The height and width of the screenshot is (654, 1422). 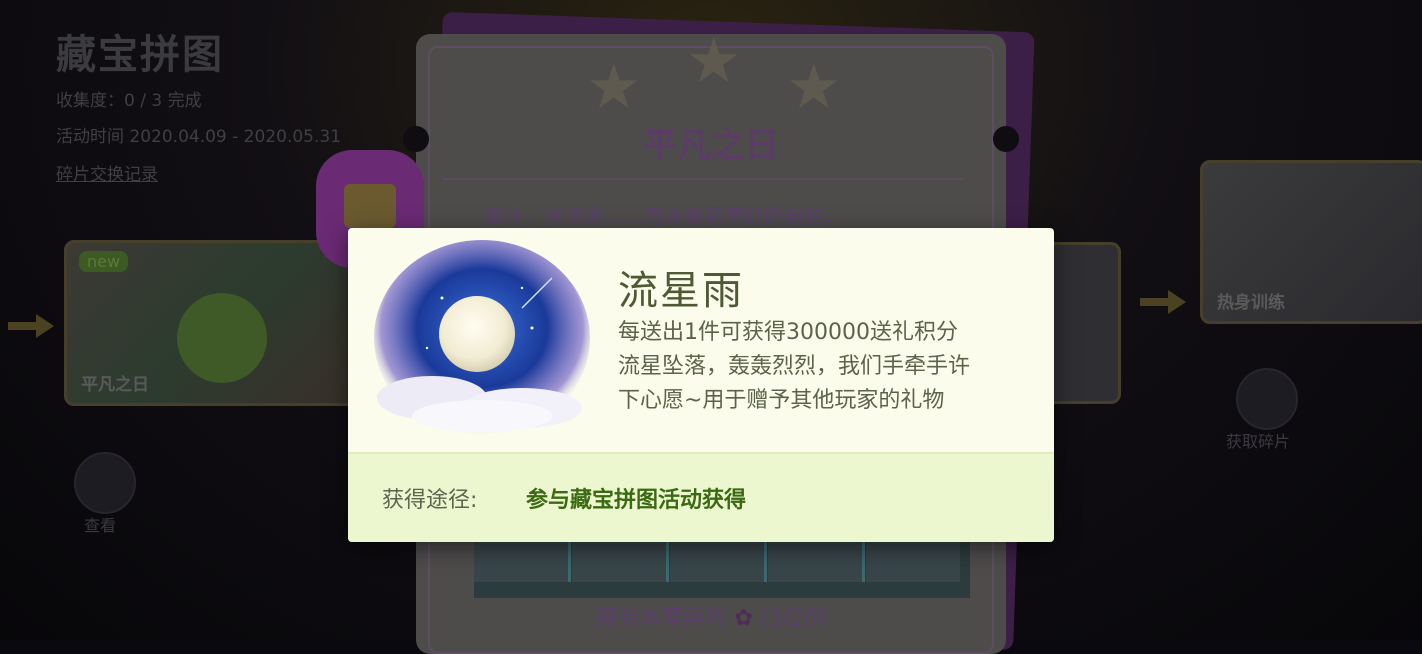 I want to click on view-button, so click(x=105, y=483).